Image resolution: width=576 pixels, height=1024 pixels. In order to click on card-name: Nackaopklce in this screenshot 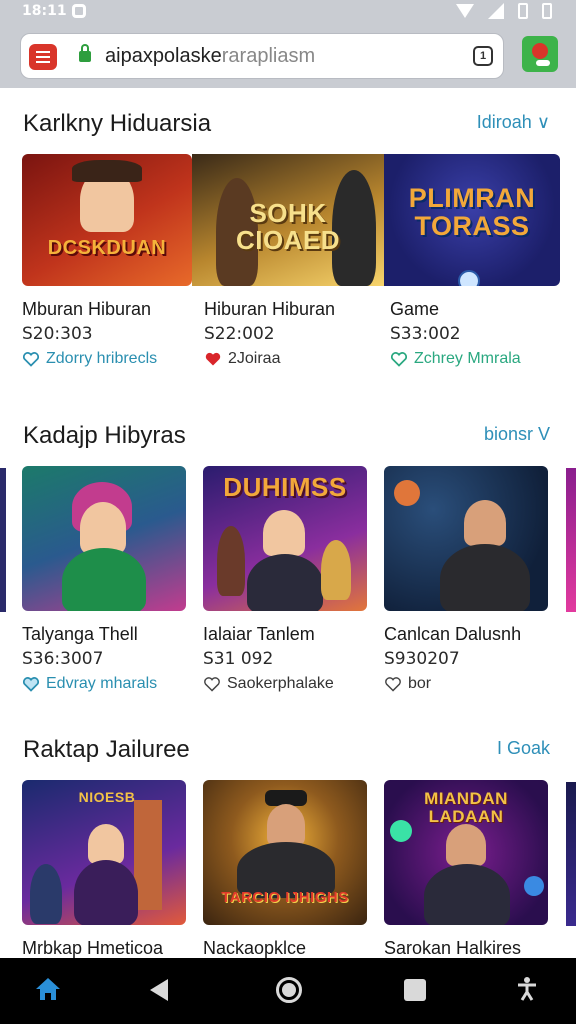, I will do `click(255, 948)`.